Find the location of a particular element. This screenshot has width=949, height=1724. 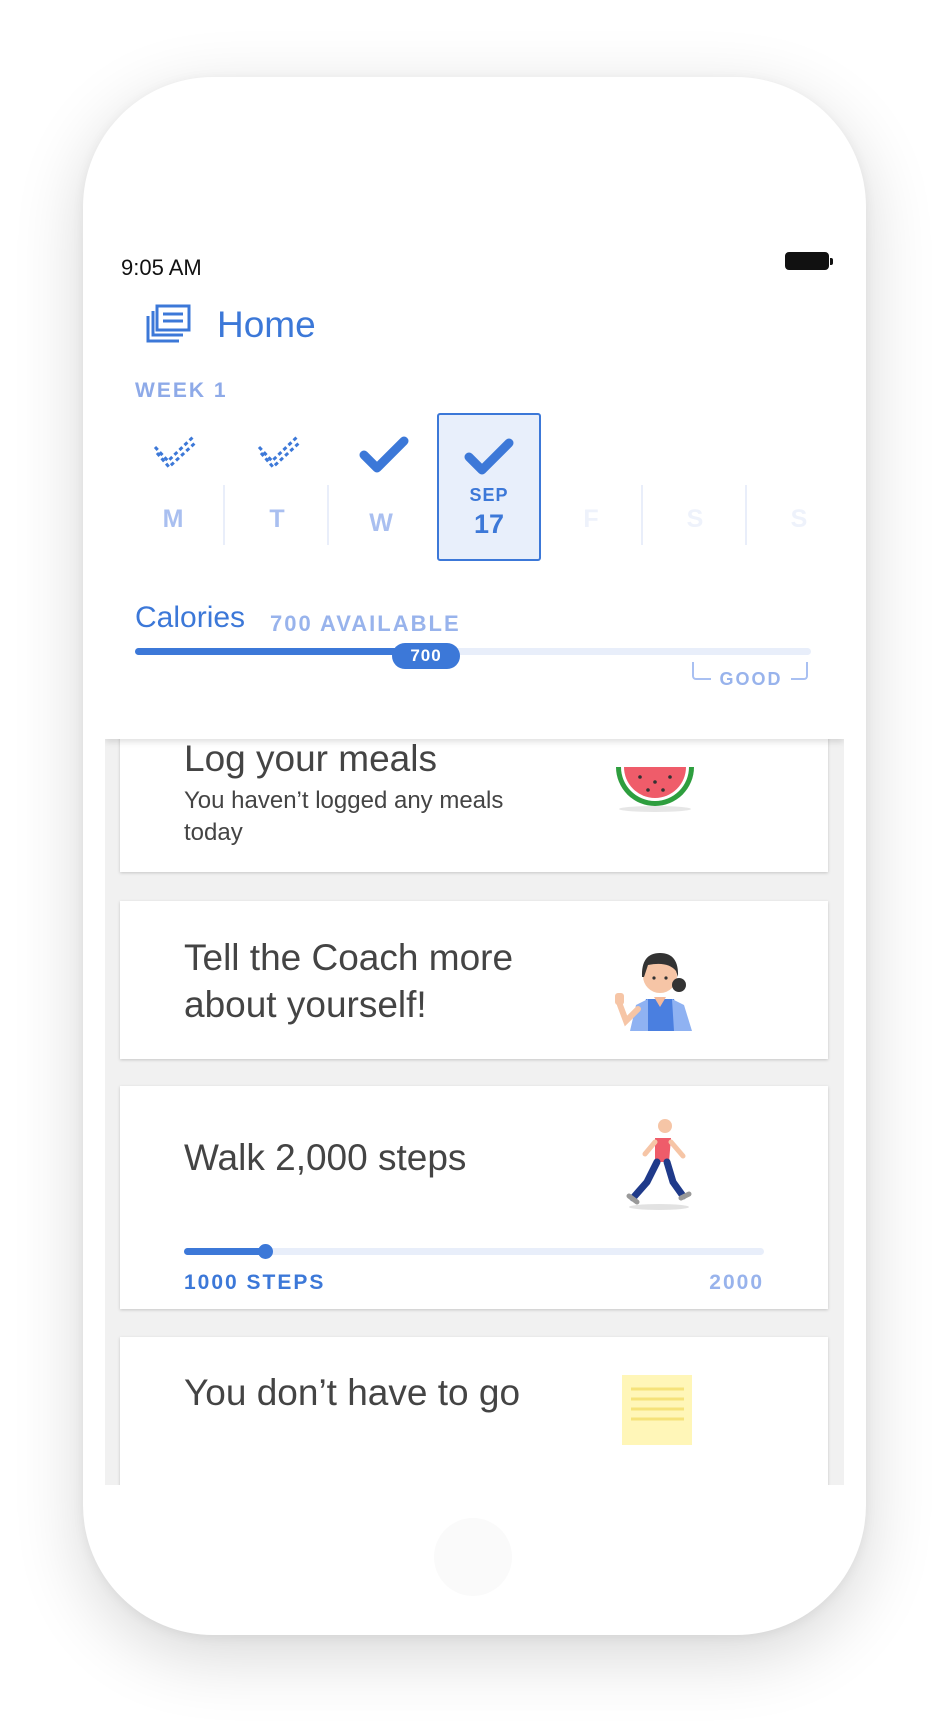

day-letter: F is located at coordinates (591, 519).